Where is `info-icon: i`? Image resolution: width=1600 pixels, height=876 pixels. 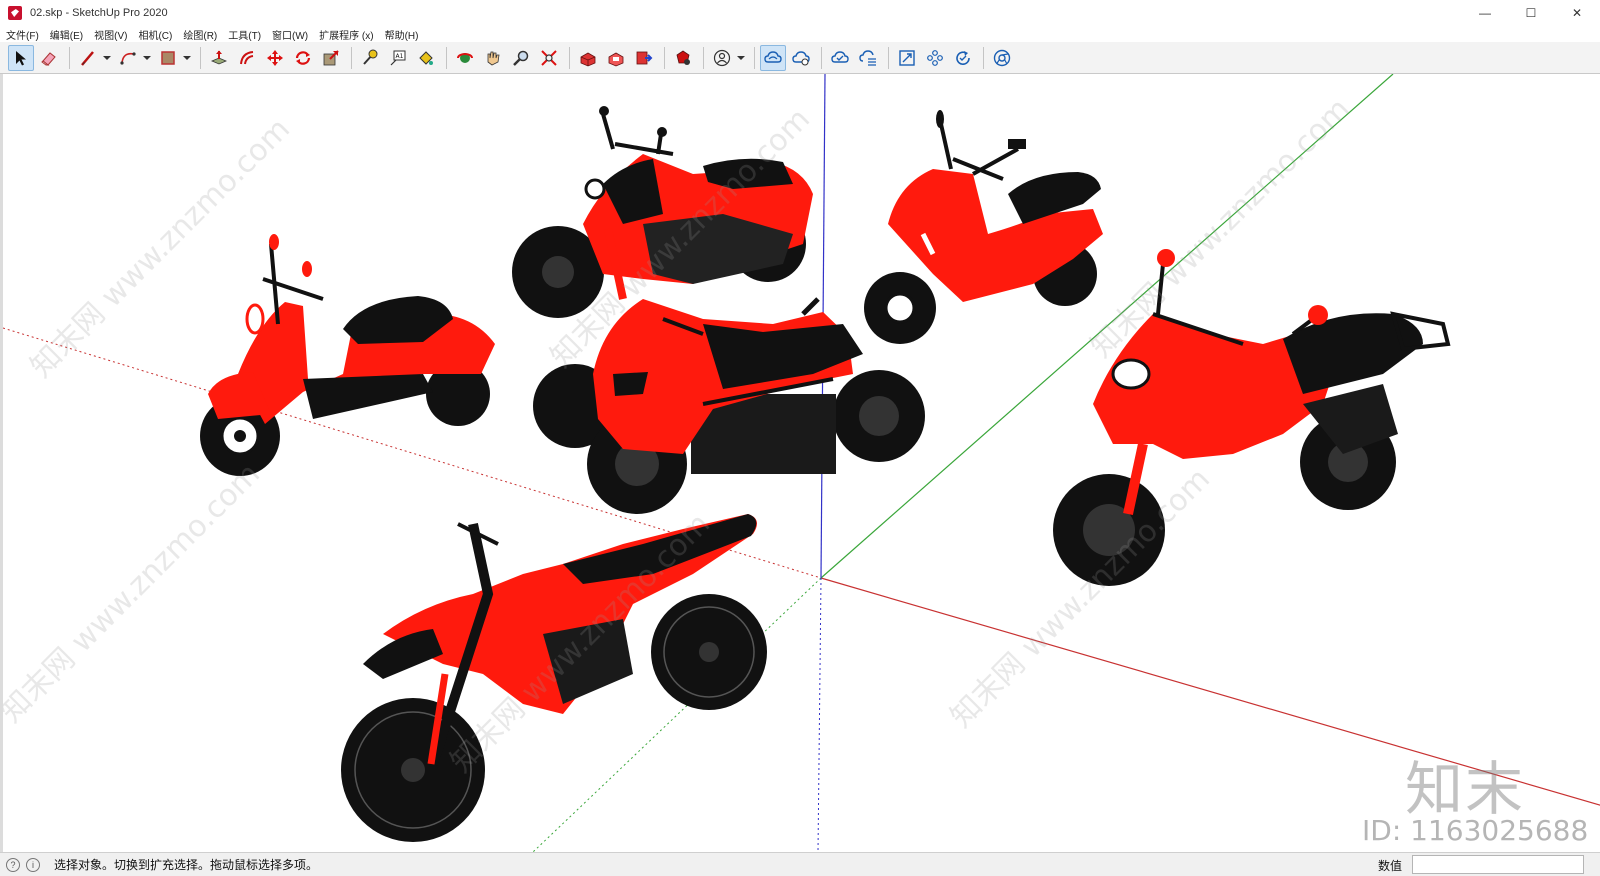
info-icon: i is located at coordinates (33, 864).